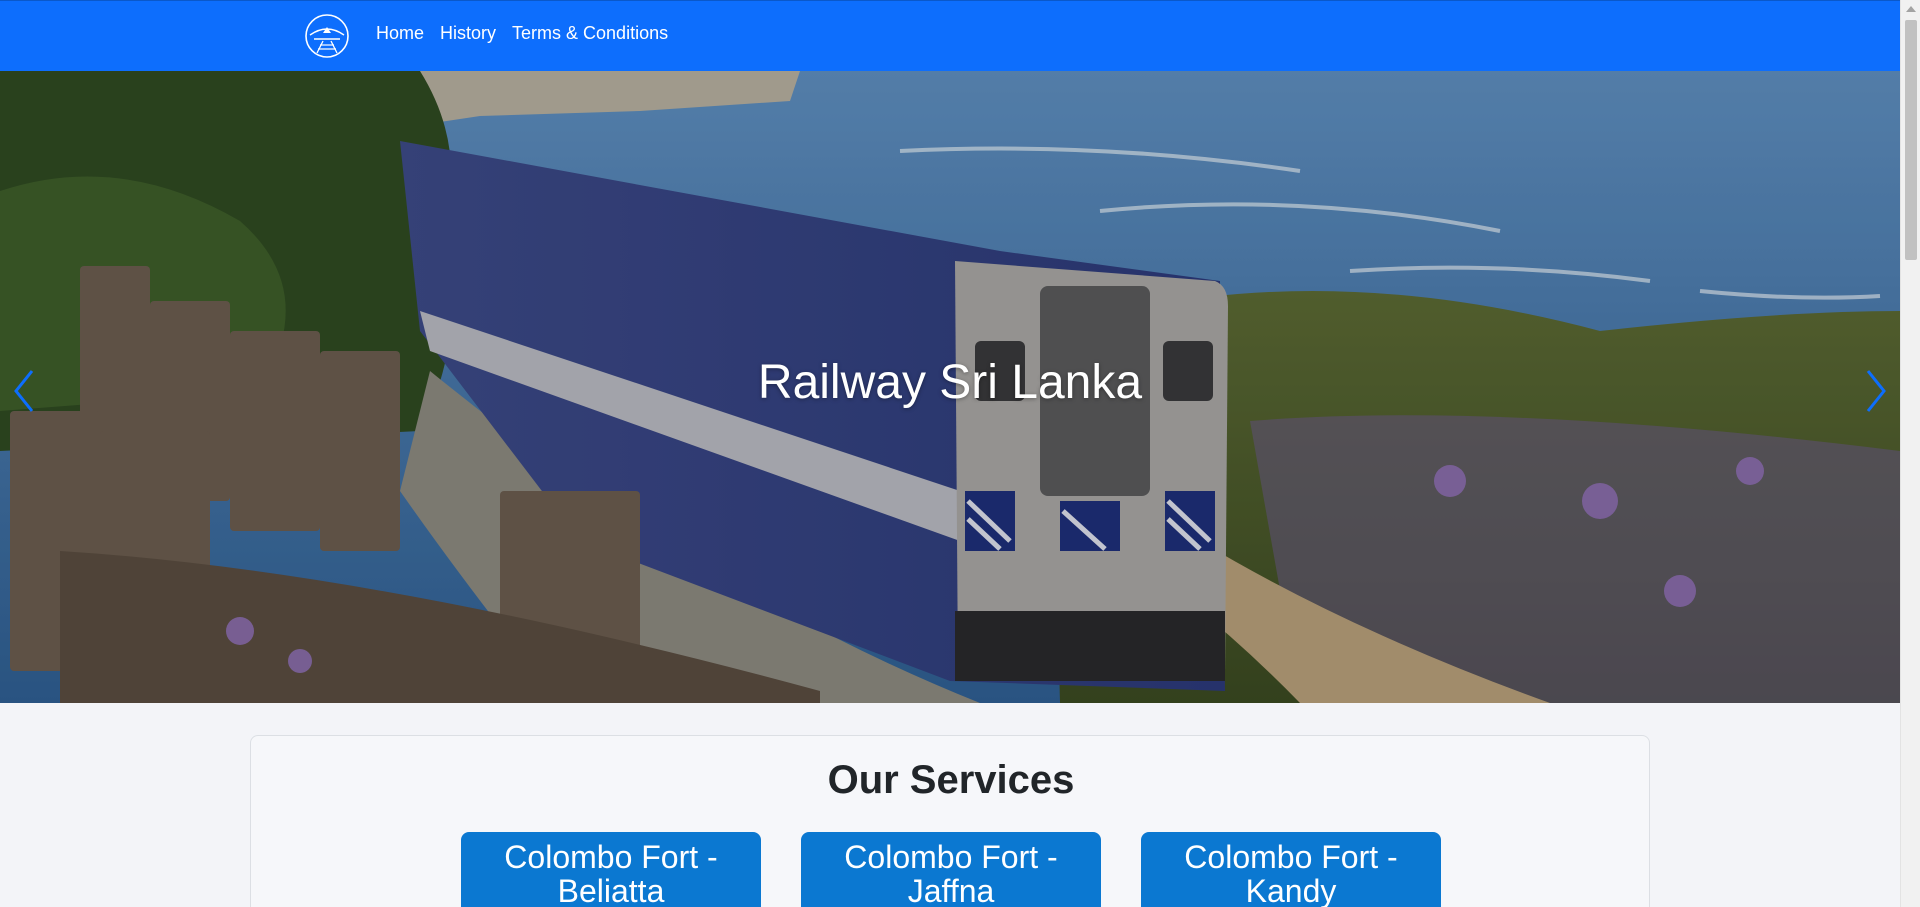  Describe the element at coordinates (950, 35) in the screenshot. I see `navbar: Home History Terms & Conditions` at that location.